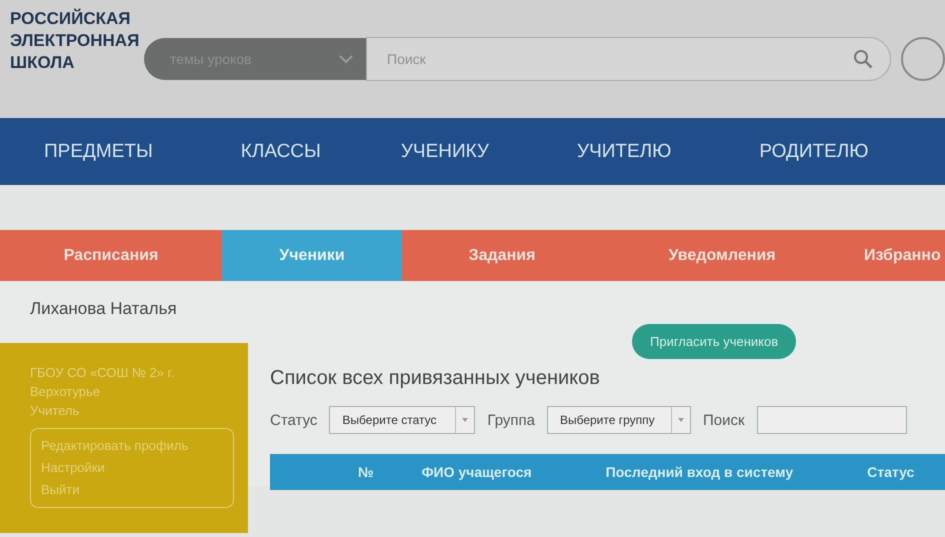  Describe the element at coordinates (435, 378) in the screenshot. I see `list-title: Список всех привязанных учеников` at that location.